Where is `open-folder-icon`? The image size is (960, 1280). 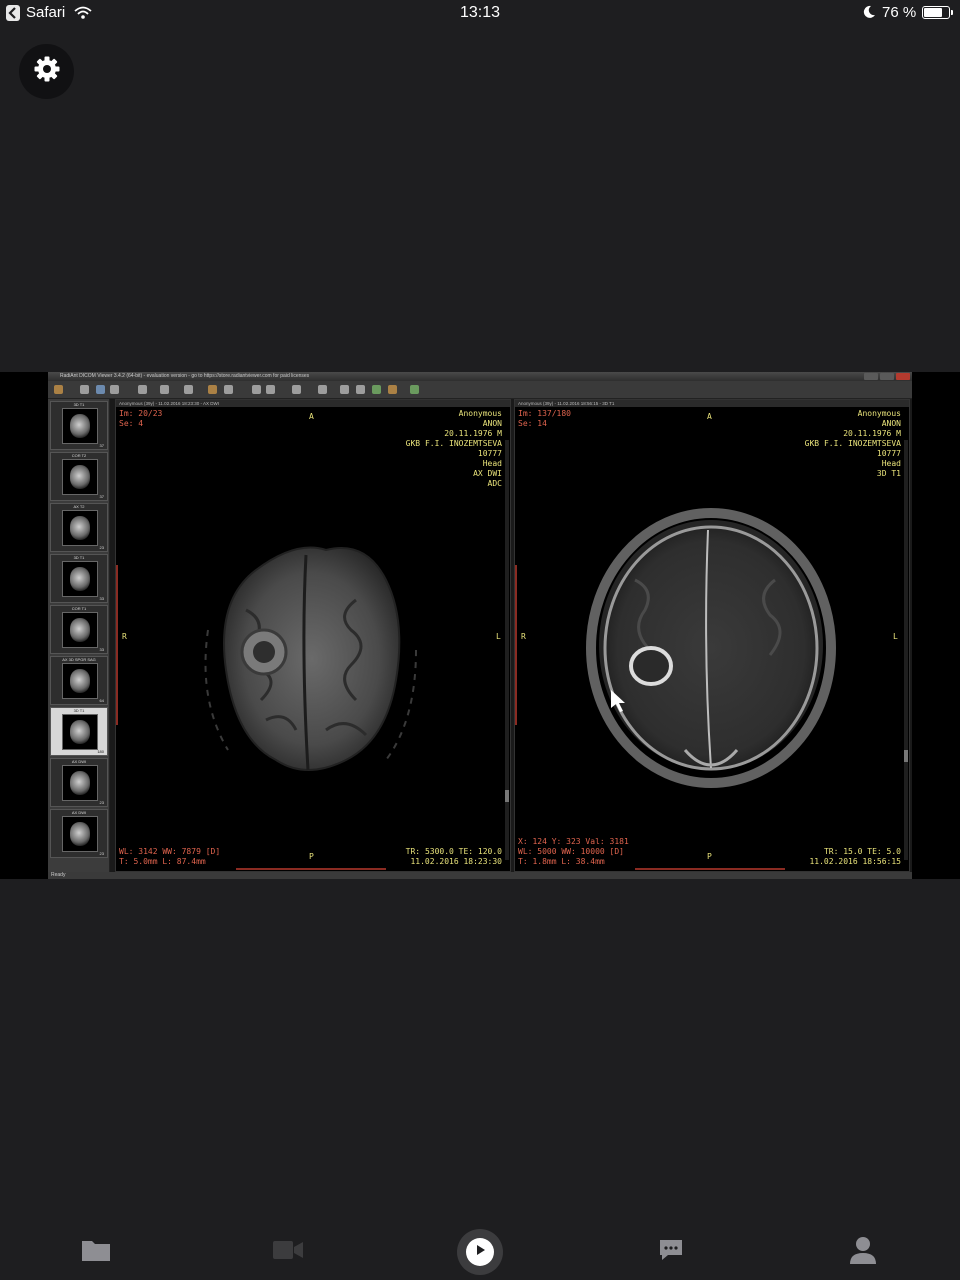
open-folder-icon is located at coordinates (58, 389).